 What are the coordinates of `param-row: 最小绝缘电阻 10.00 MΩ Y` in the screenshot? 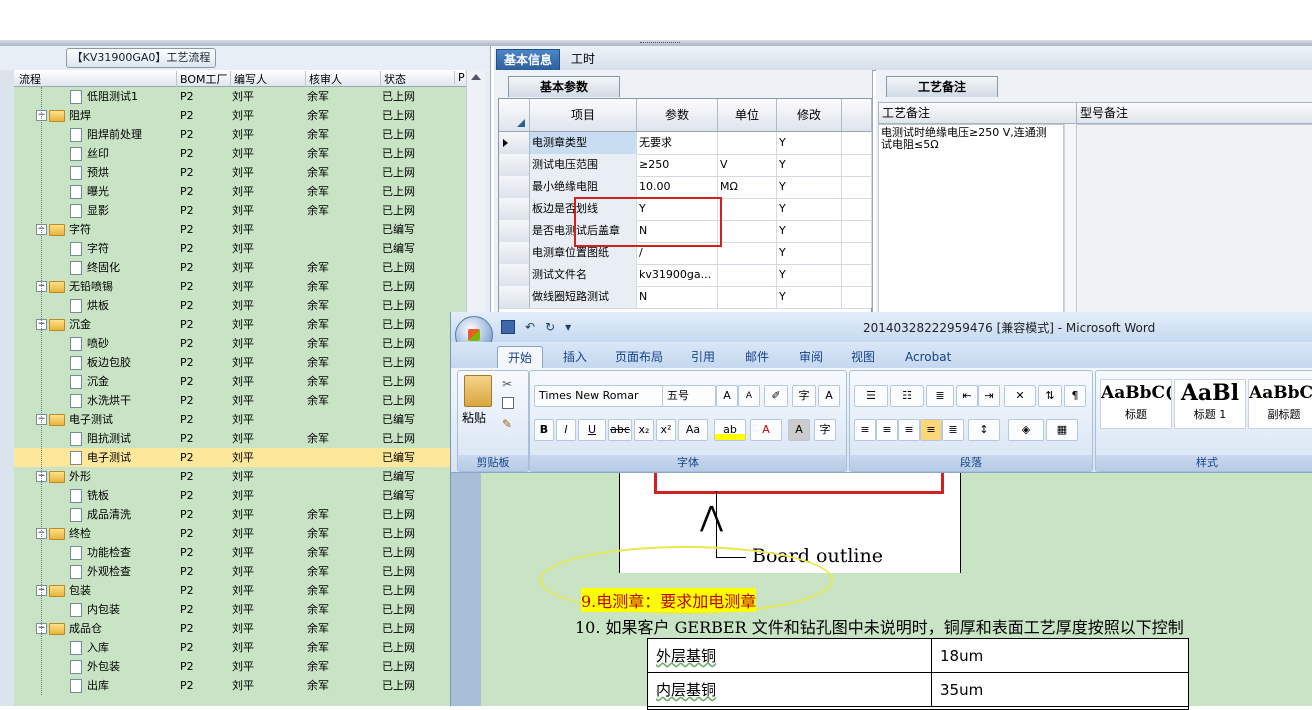 It's located at (685, 187).